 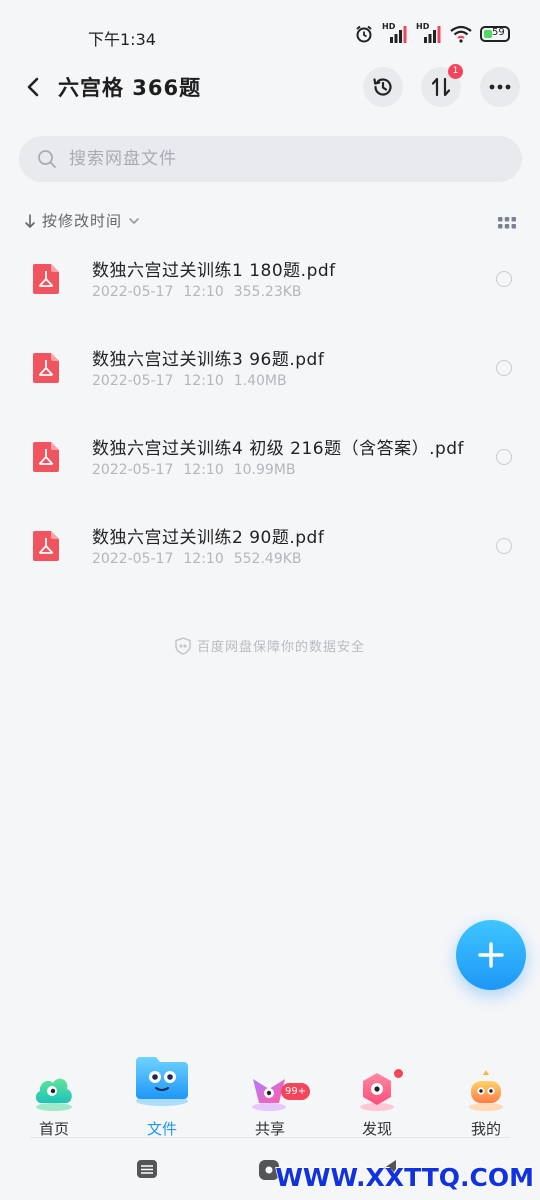 I want to click on home-mascot-icon, so click(x=53, y=1094).